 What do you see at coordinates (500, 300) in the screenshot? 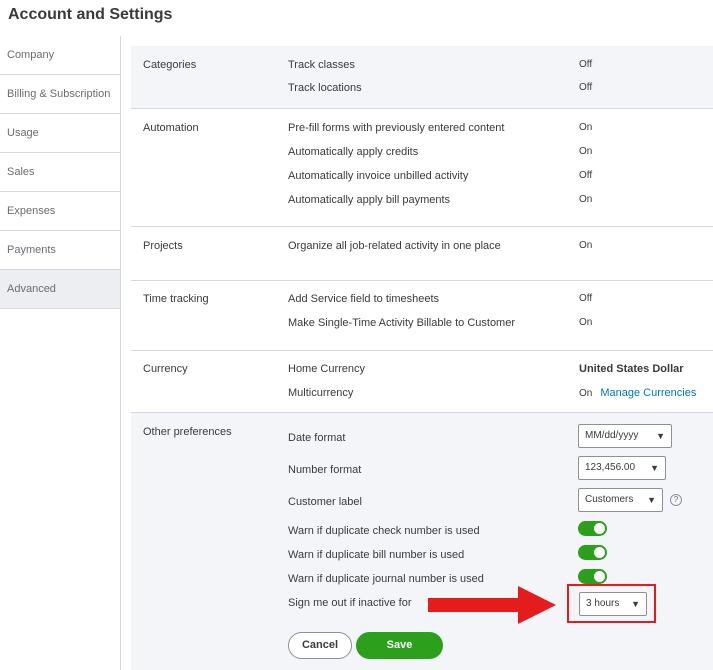
I see `setting-row-service-field: Add Service field to timesheets Off` at bounding box center [500, 300].